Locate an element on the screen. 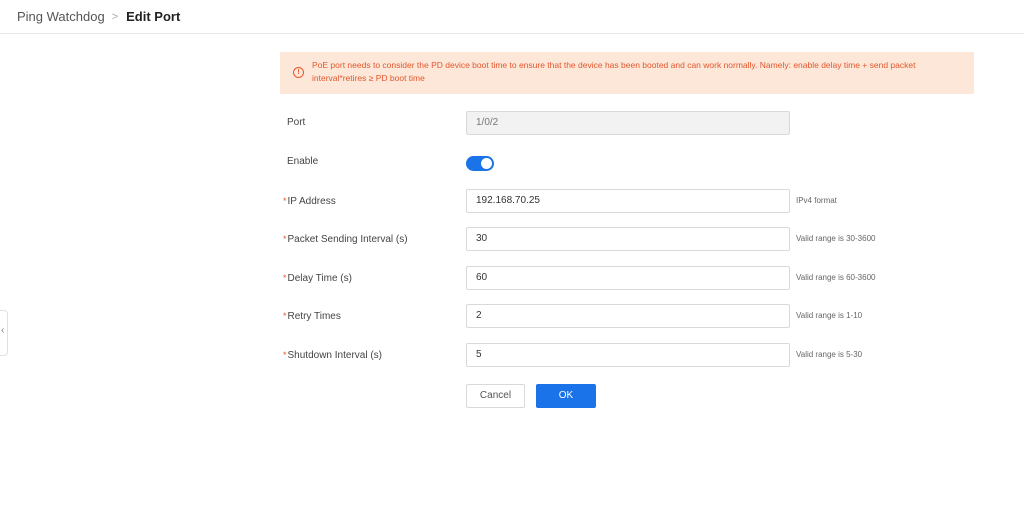  packet-interval-label: *Packet Sending Interval (s) is located at coordinates (345, 239).